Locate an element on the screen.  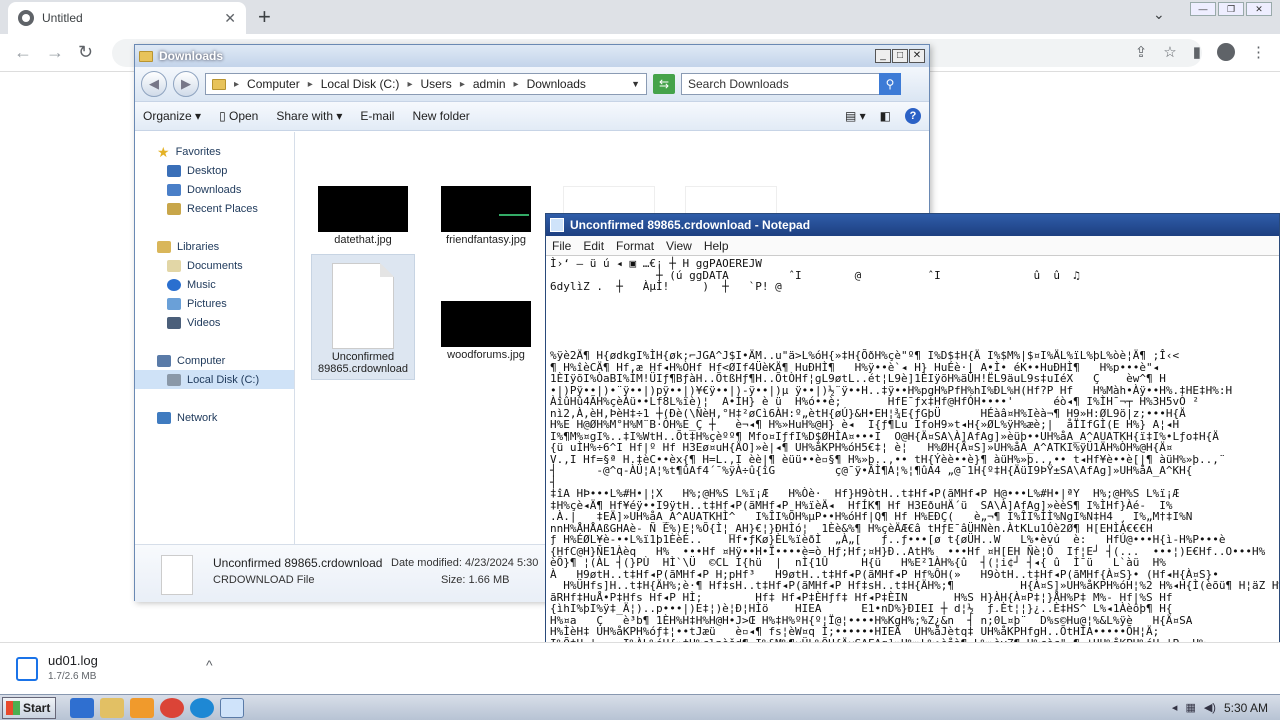
share-icon: ⇪ is located at coordinates (1141, 52).